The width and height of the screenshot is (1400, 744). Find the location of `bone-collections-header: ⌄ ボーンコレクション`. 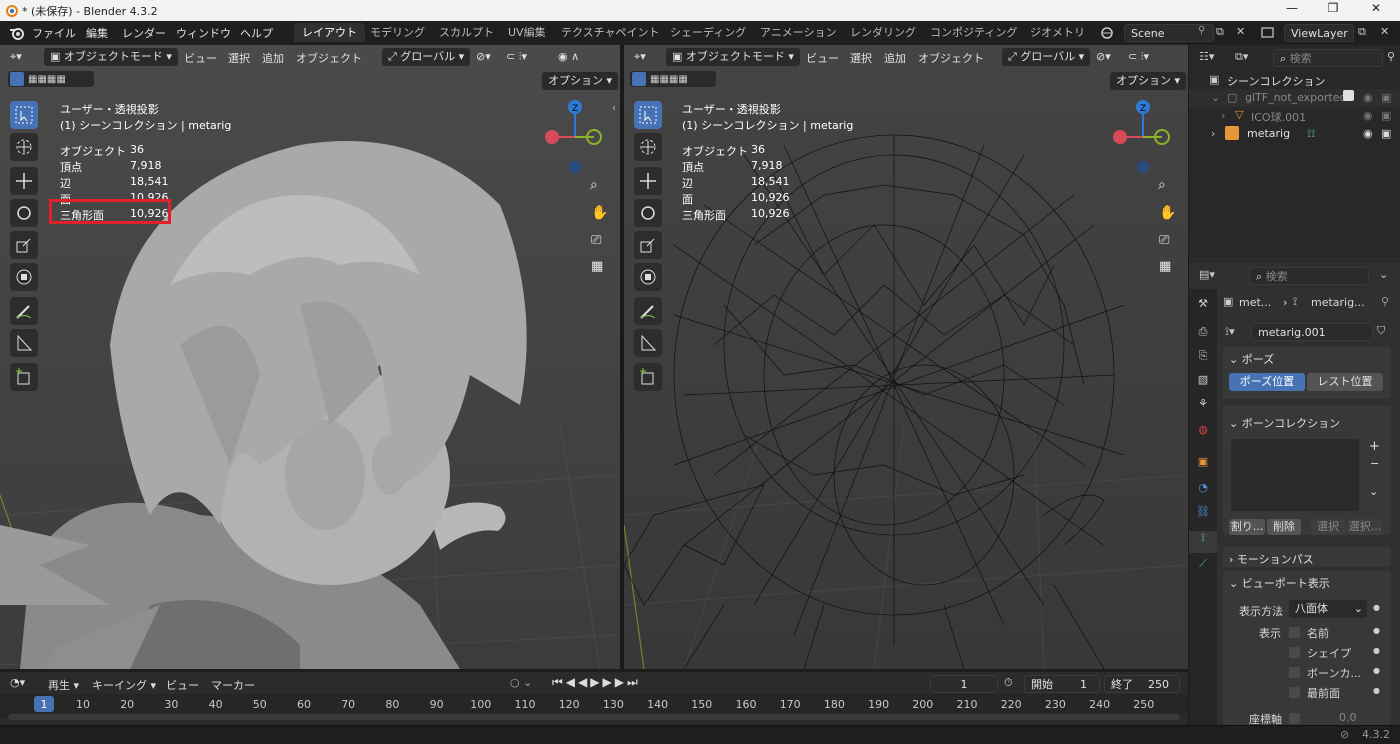

bone-collections-header: ⌄ ボーンコレクション is located at coordinates (1284, 423).